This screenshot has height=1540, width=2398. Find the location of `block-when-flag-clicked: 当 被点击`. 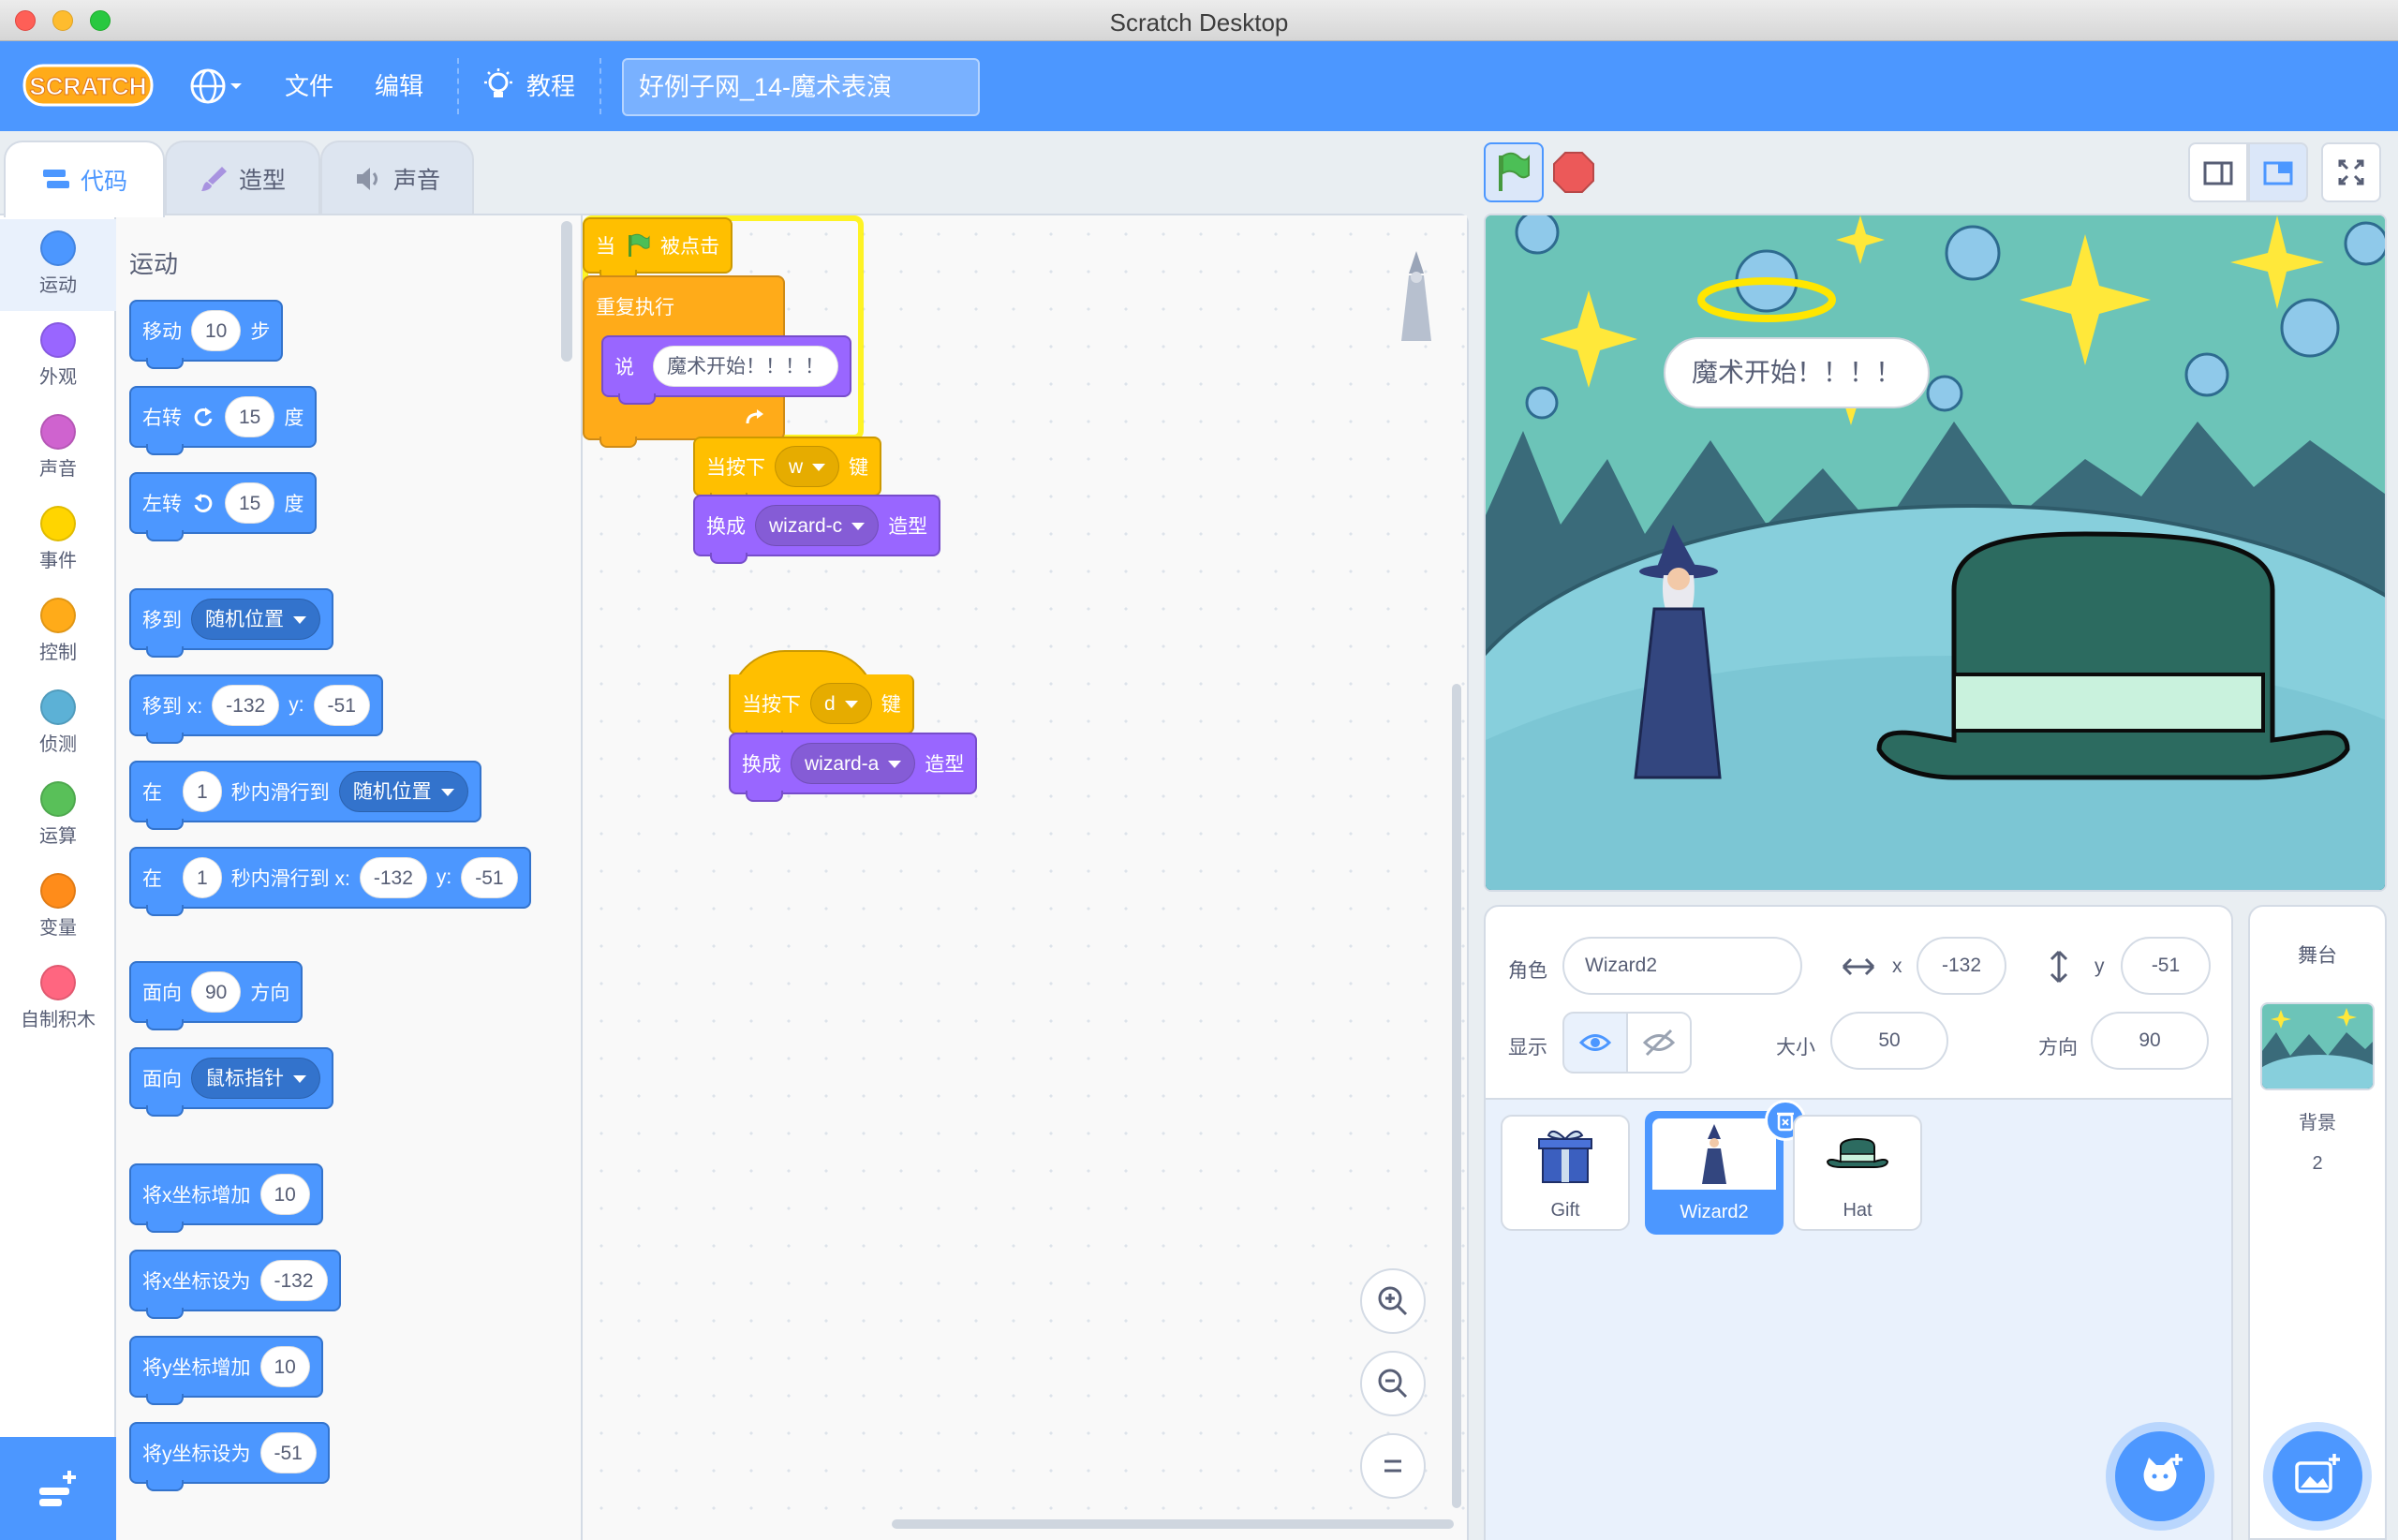

block-when-flag-clicked: 当 被点击 is located at coordinates (658, 249).